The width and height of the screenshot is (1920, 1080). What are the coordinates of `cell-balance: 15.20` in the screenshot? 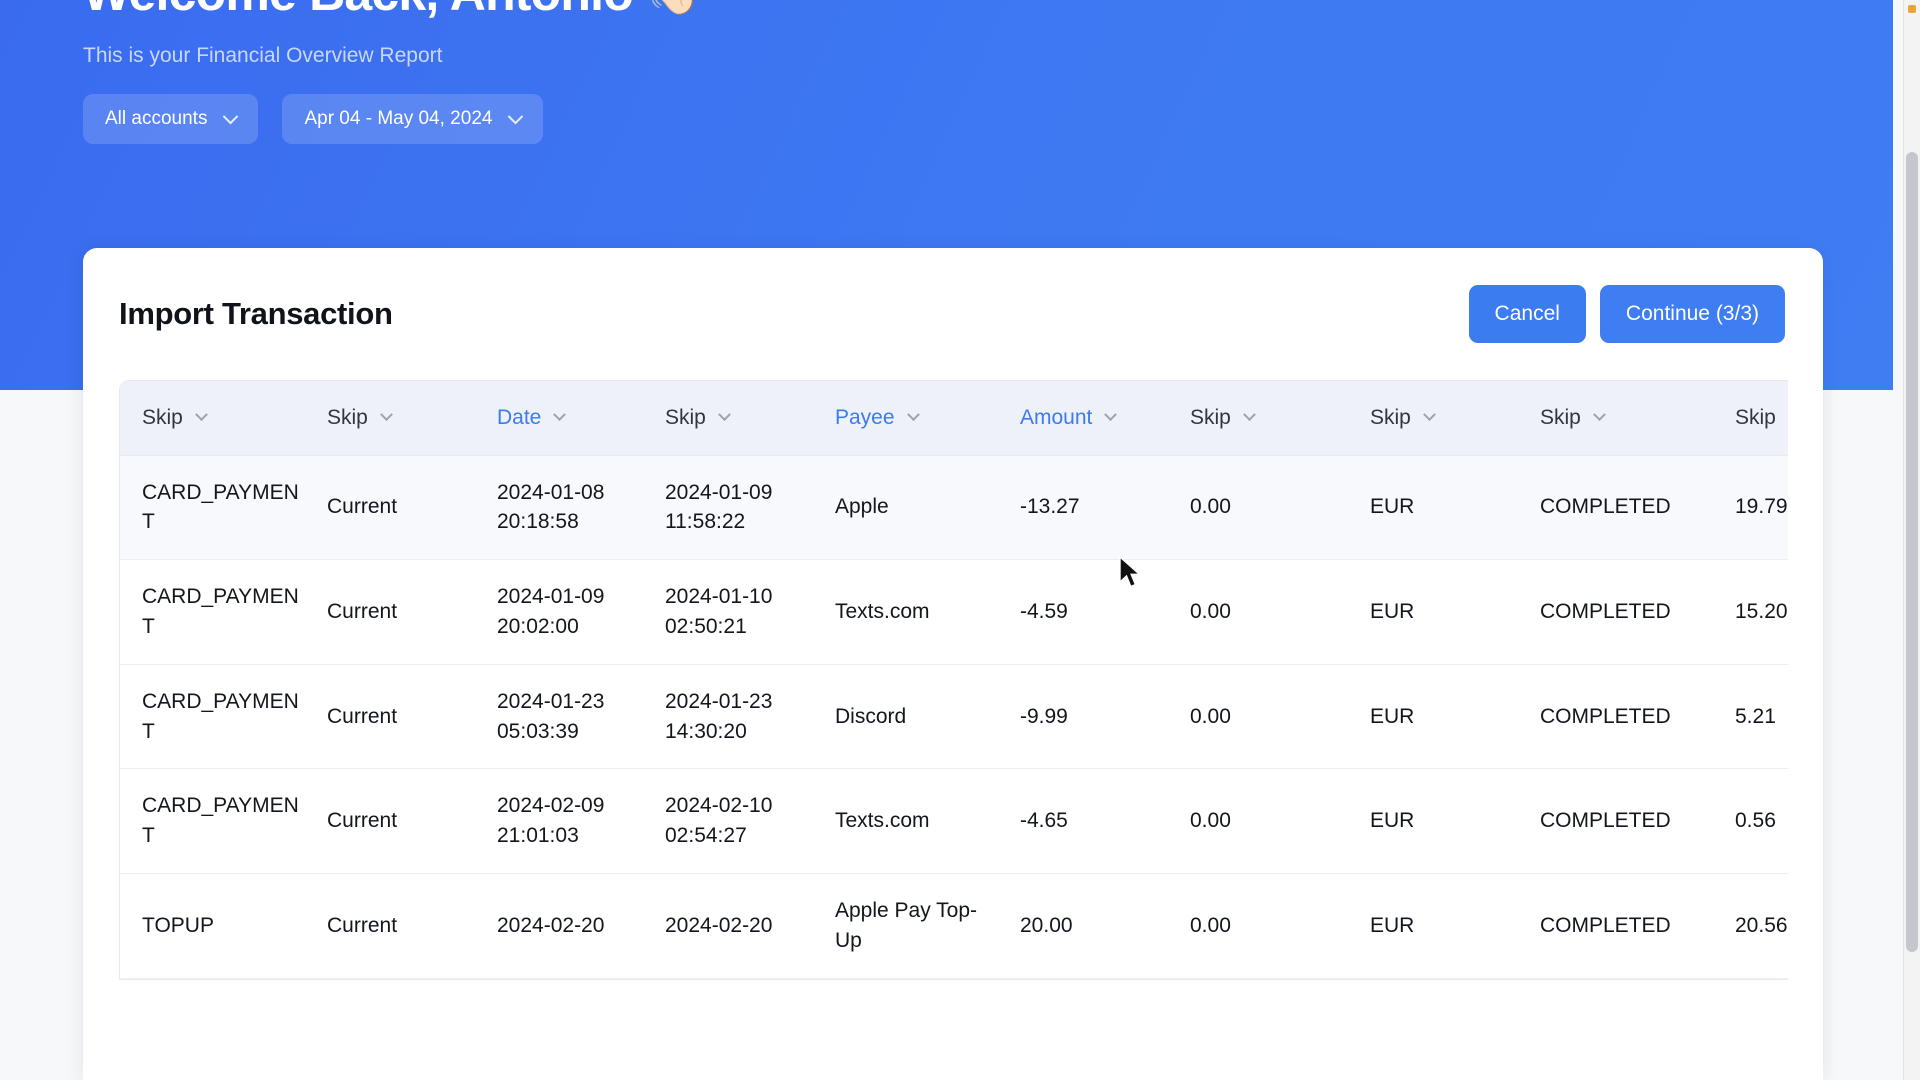 It's located at (1750, 612).